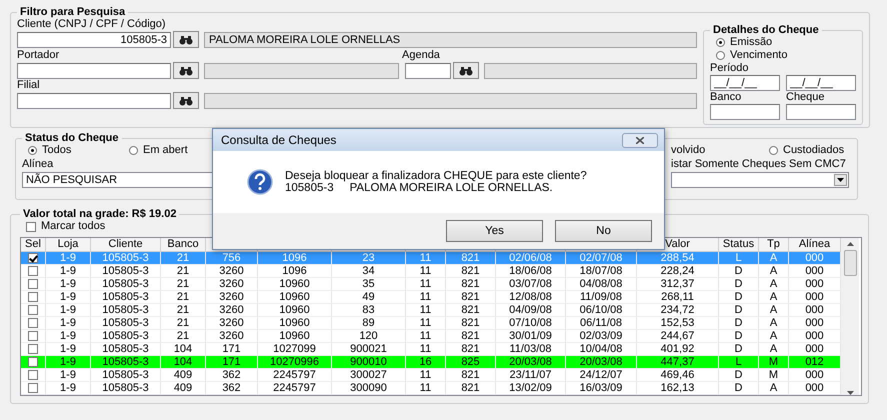 The width and height of the screenshot is (887, 420). Describe the element at coordinates (850, 244) in the screenshot. I see `scroll-up-icon` at that location.